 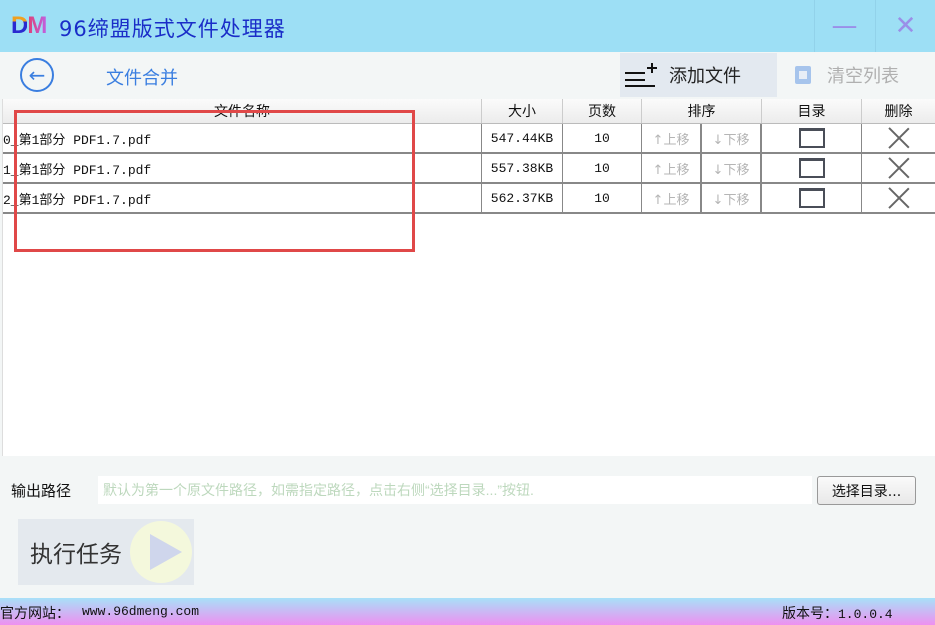 I want to click on close-button: ✕, so click(x=905, y=26).